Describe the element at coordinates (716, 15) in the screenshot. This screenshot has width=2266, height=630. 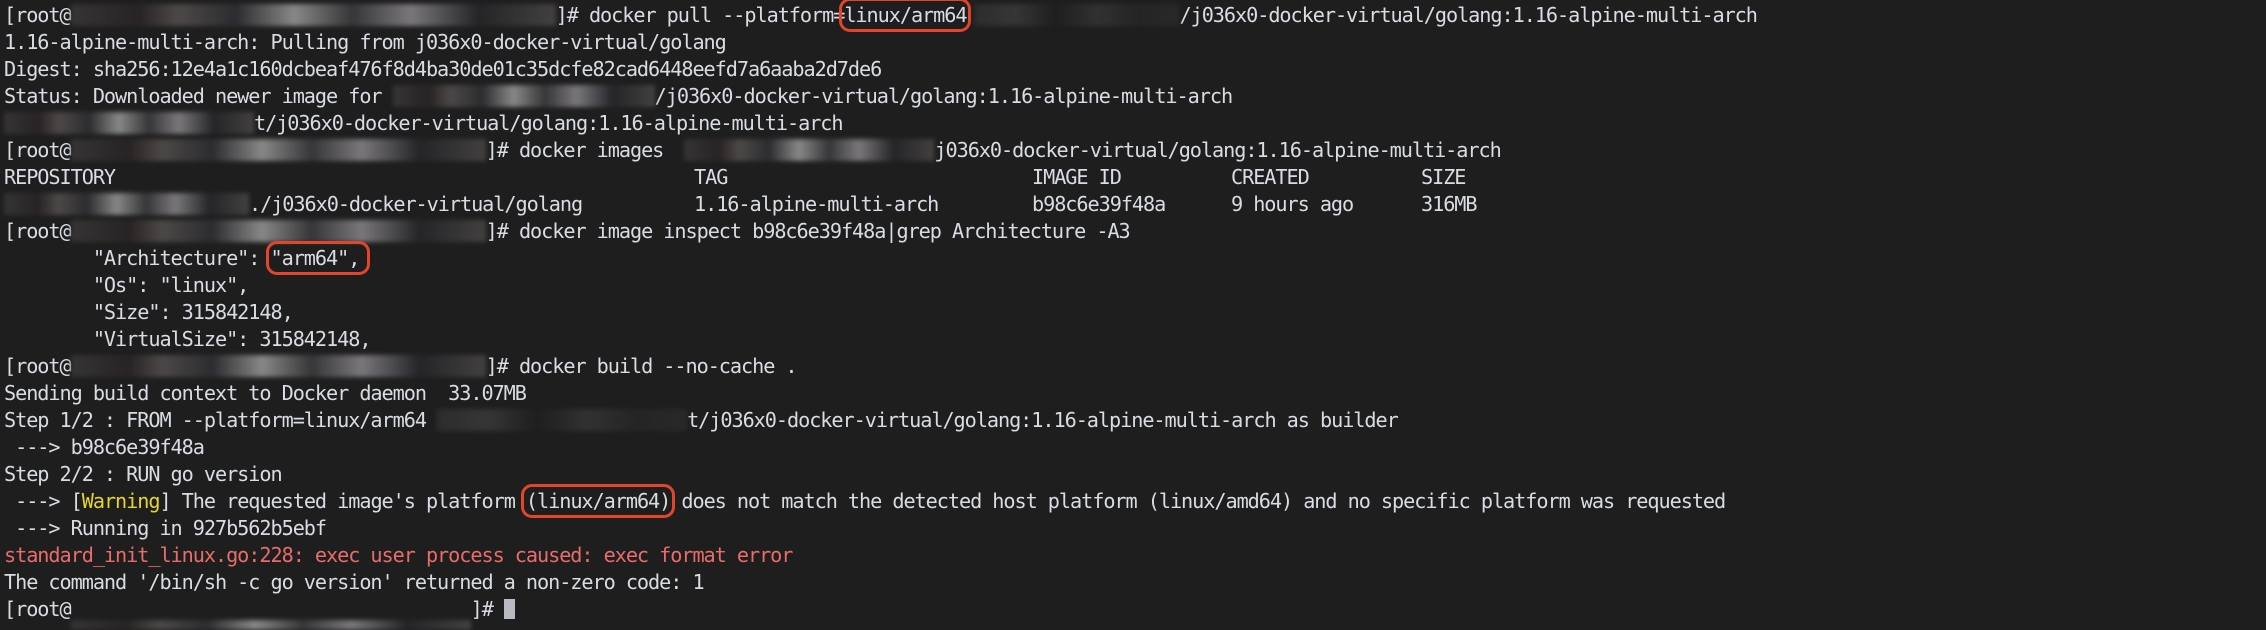
I see `command-text: docker pull --platform=` at that location.